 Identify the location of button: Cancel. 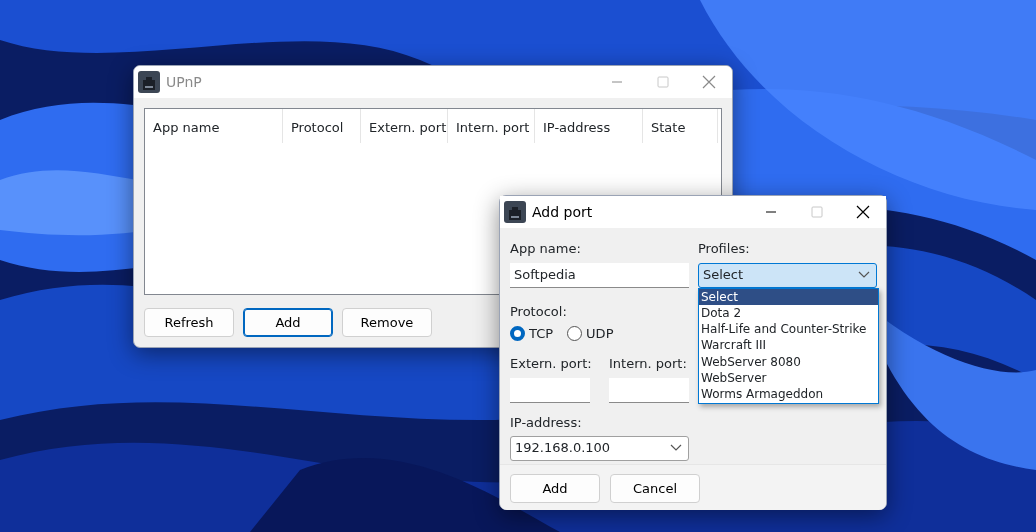
(655, 488).